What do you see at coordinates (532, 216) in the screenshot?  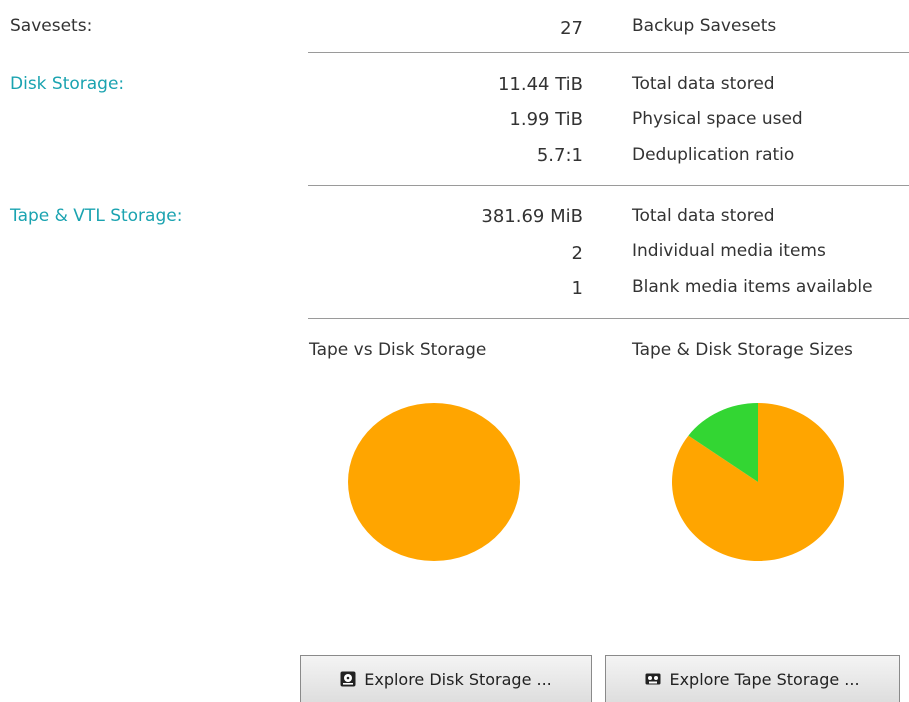 I see `tape-total-value: 381.69 MiB` at bounding box center [532, 216].